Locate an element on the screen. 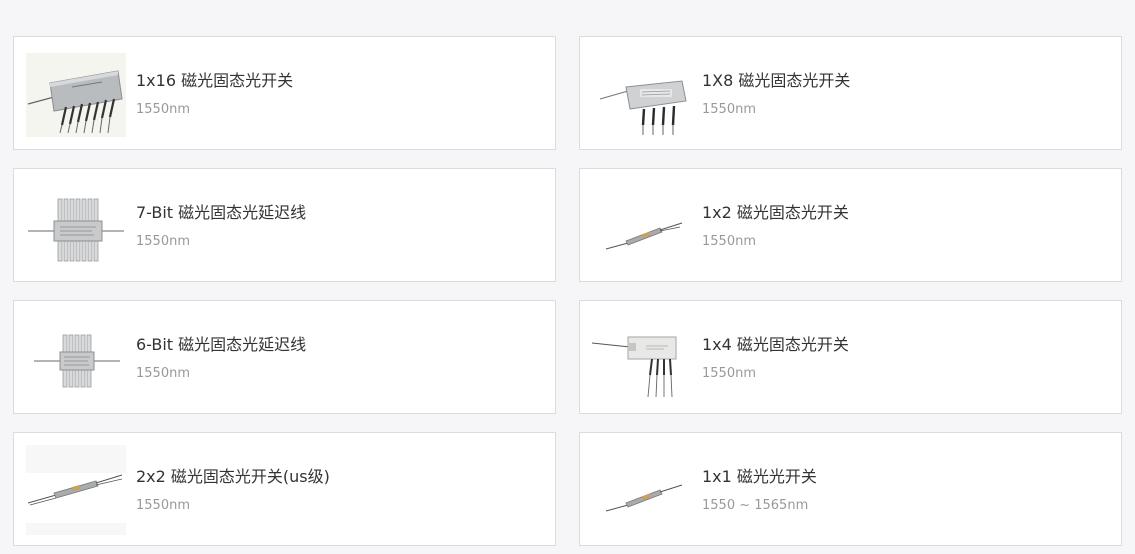 The image size is (1135, 554). product-card-1x2-switch: 1x2 磁光固态光开关 1550nm is located at coordinates (850, 225).